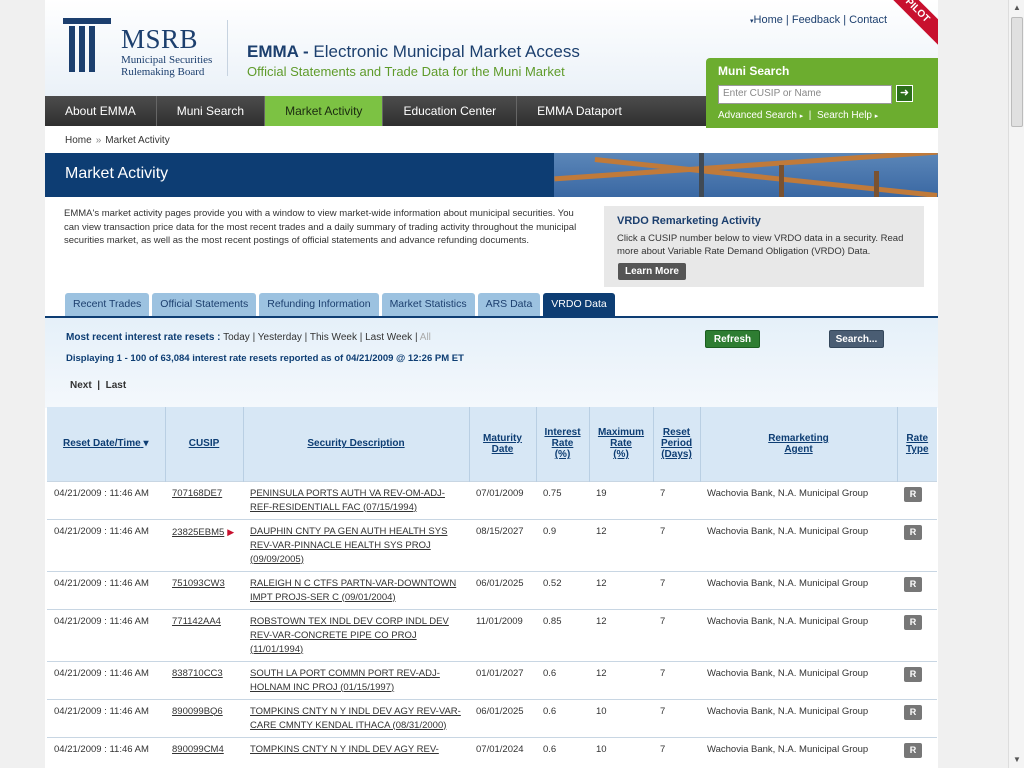 The width and height of the screenshot is (1024, 768). Describe the element at coordinates (211, 111) in the screenshot. I see `nav-muni-search: Muni Search` at that location.